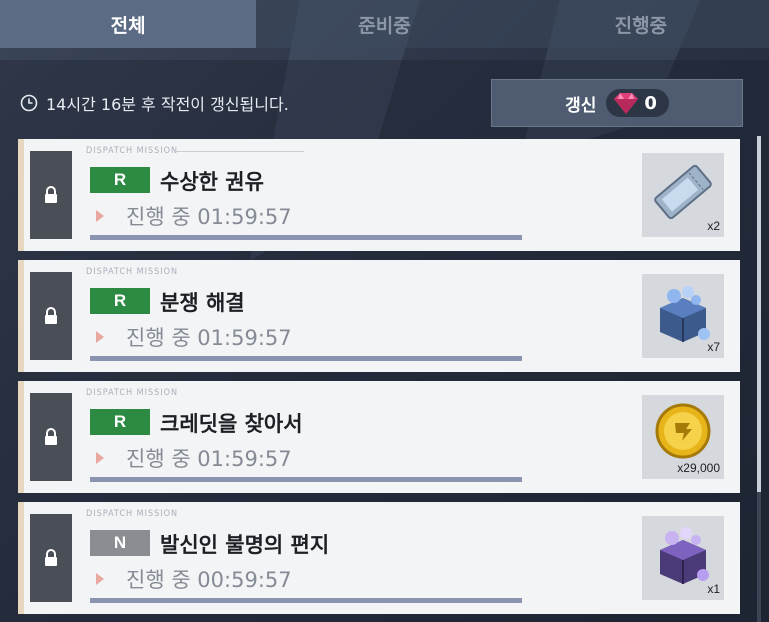 This screenshot has width=769, height=622. Describe the element at coordinates (29, 103) in the screenshot. I see `clock-icon` at that location.